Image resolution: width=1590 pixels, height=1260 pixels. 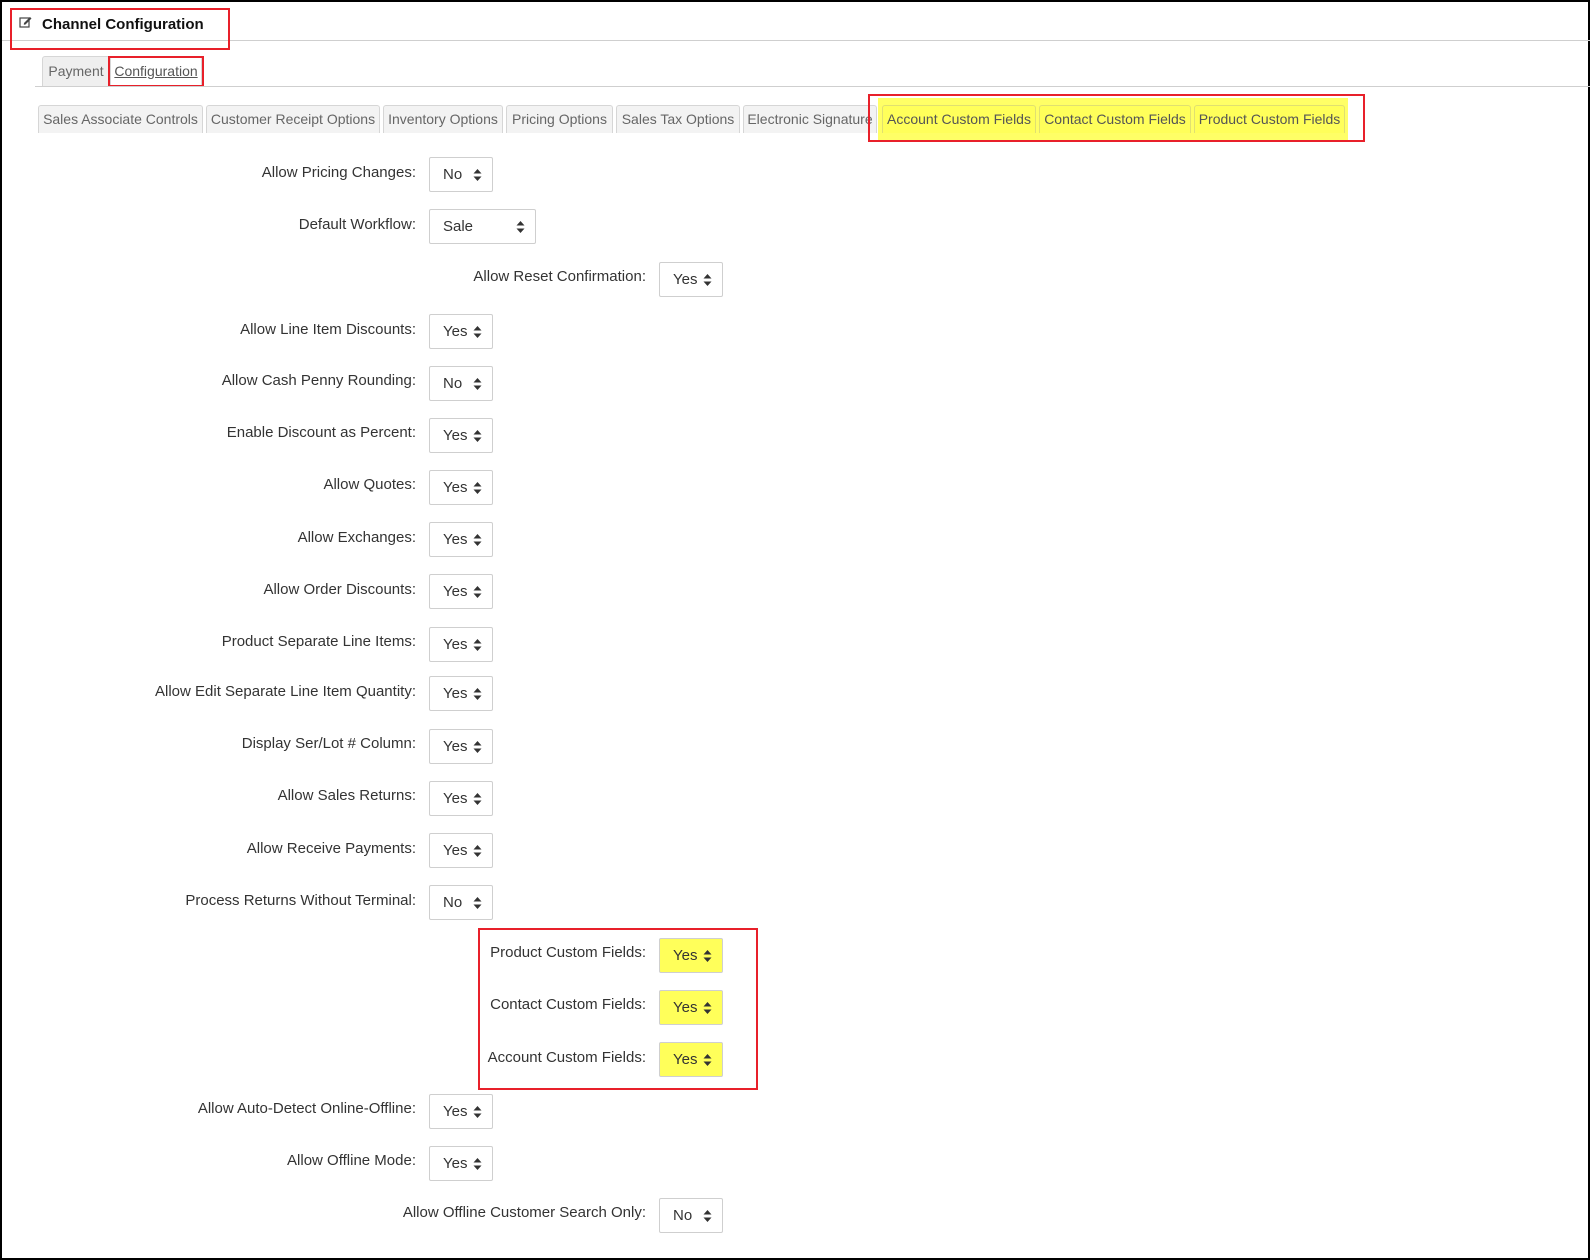 What do you see at coordinates (346, 795) in the screenshot?
I see `label-allow-sales-returns: Allow Sales Returns:` at bounding box center [346, 795].